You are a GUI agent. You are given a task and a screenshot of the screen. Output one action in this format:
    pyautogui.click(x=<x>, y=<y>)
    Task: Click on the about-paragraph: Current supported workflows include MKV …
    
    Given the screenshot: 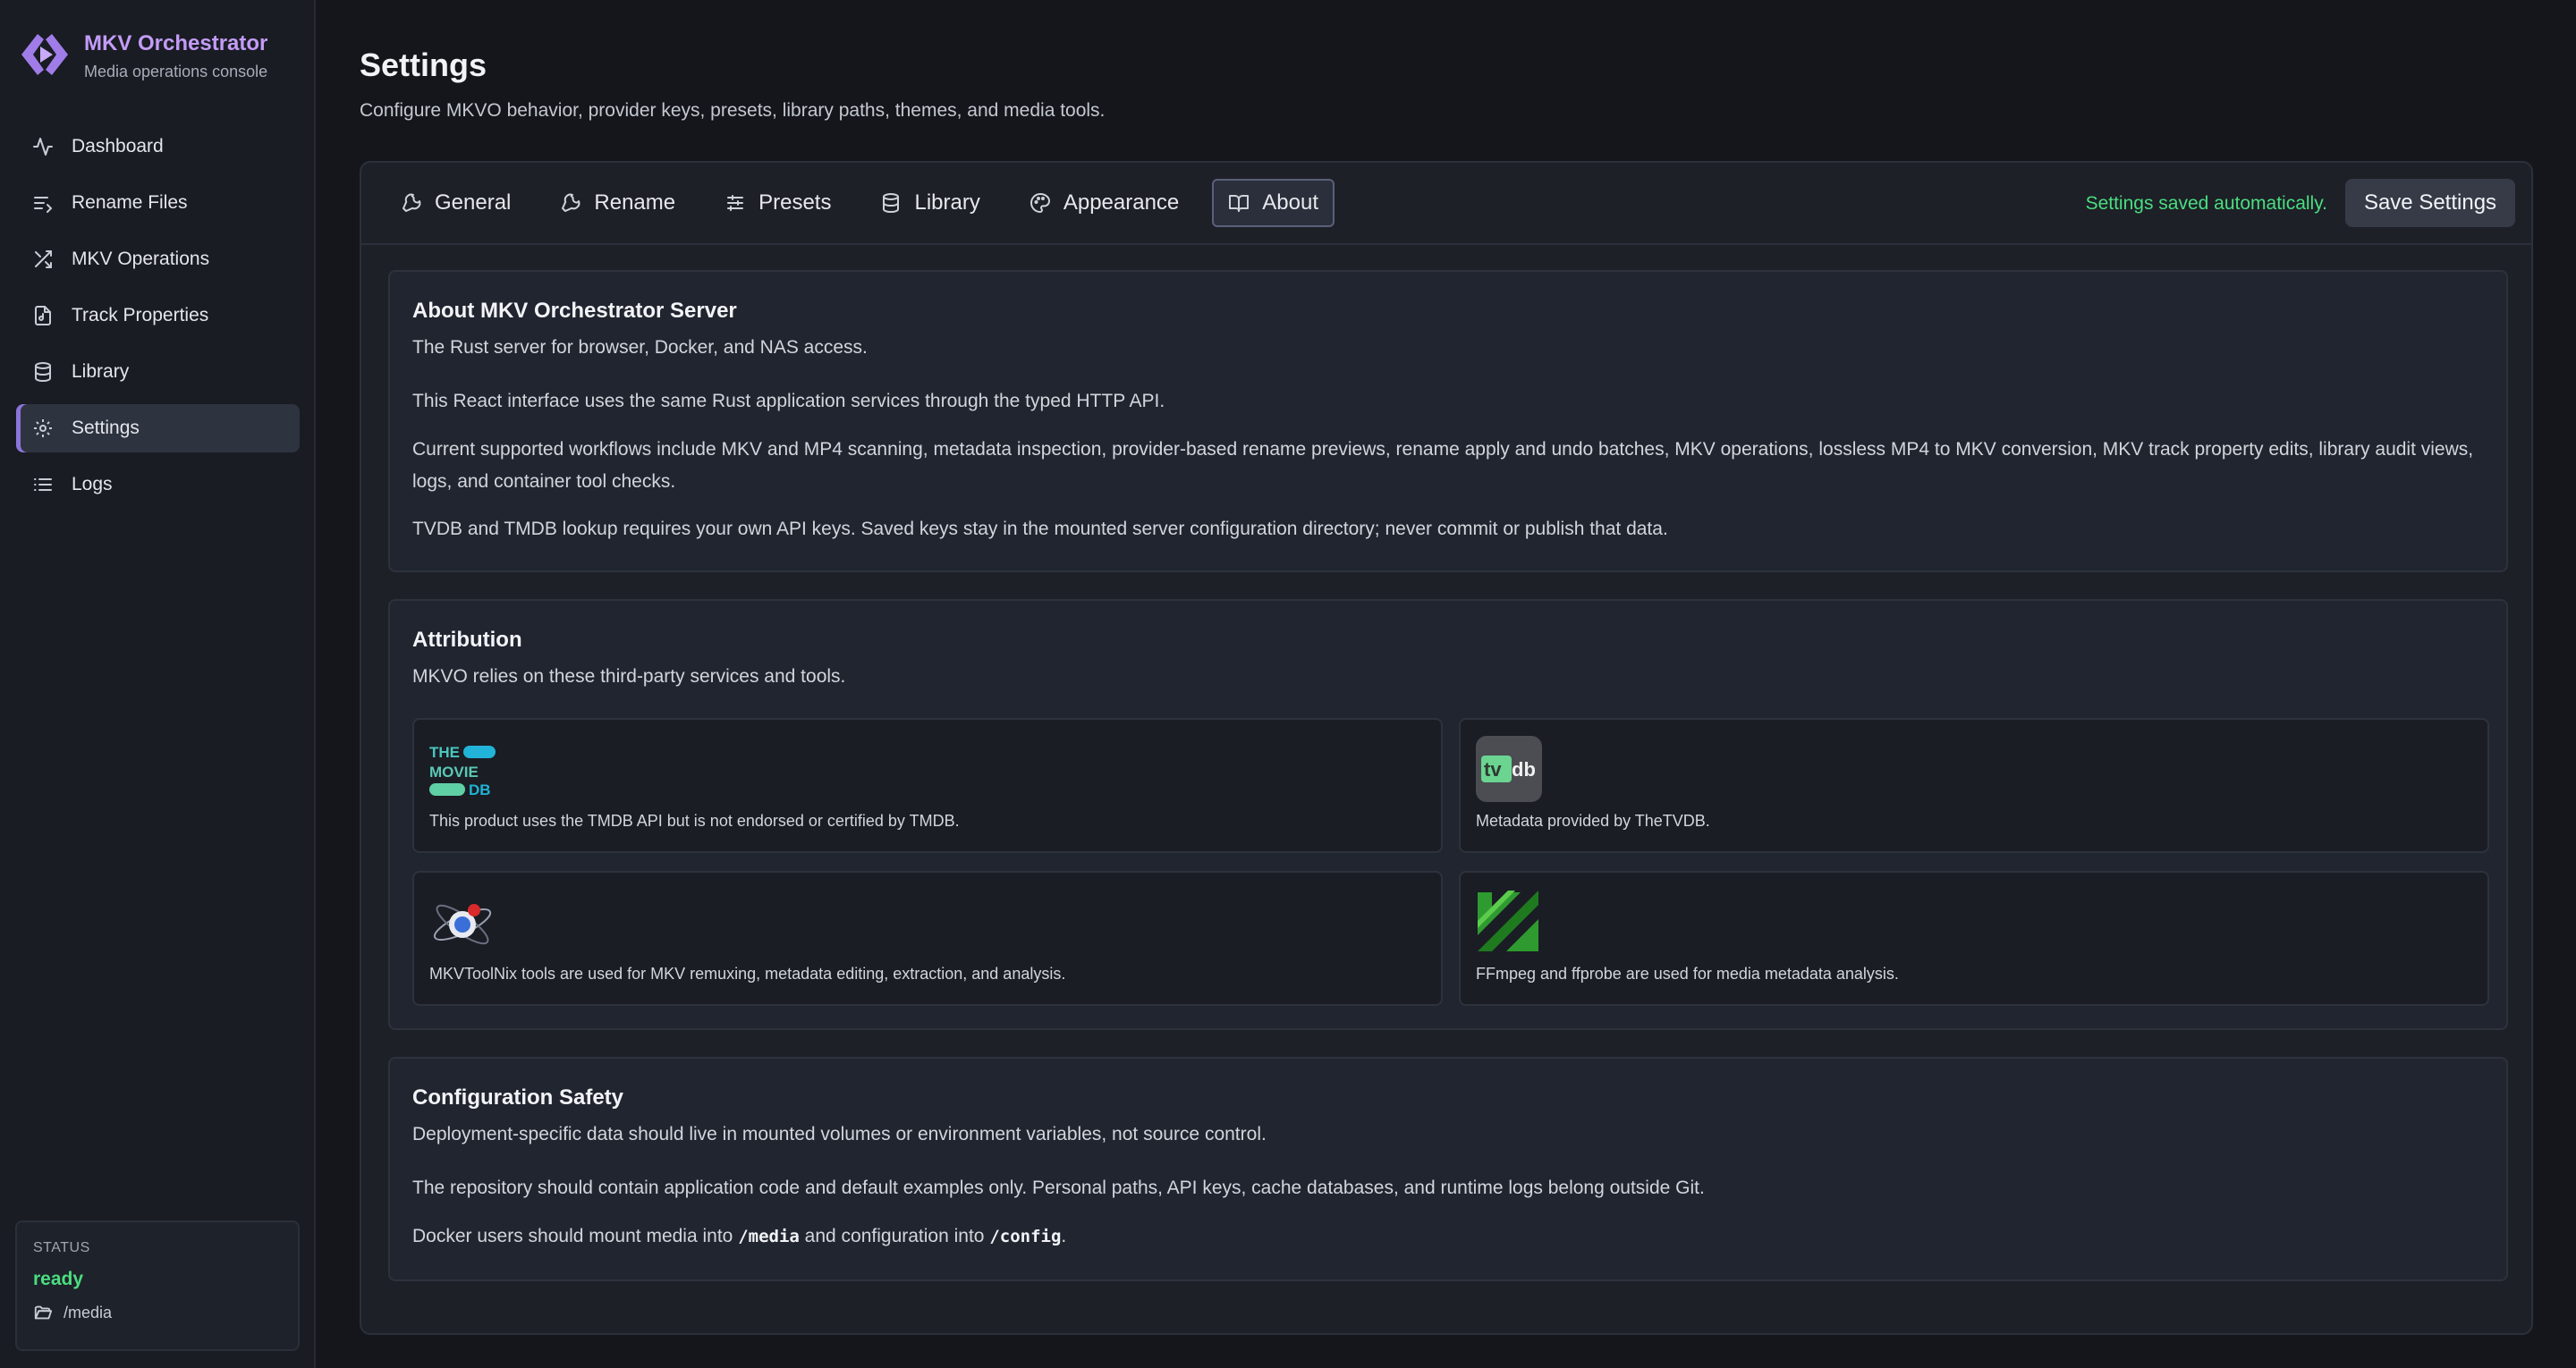 What is the action you would take?
    pyautogui.click(x=1443, y=465)
    